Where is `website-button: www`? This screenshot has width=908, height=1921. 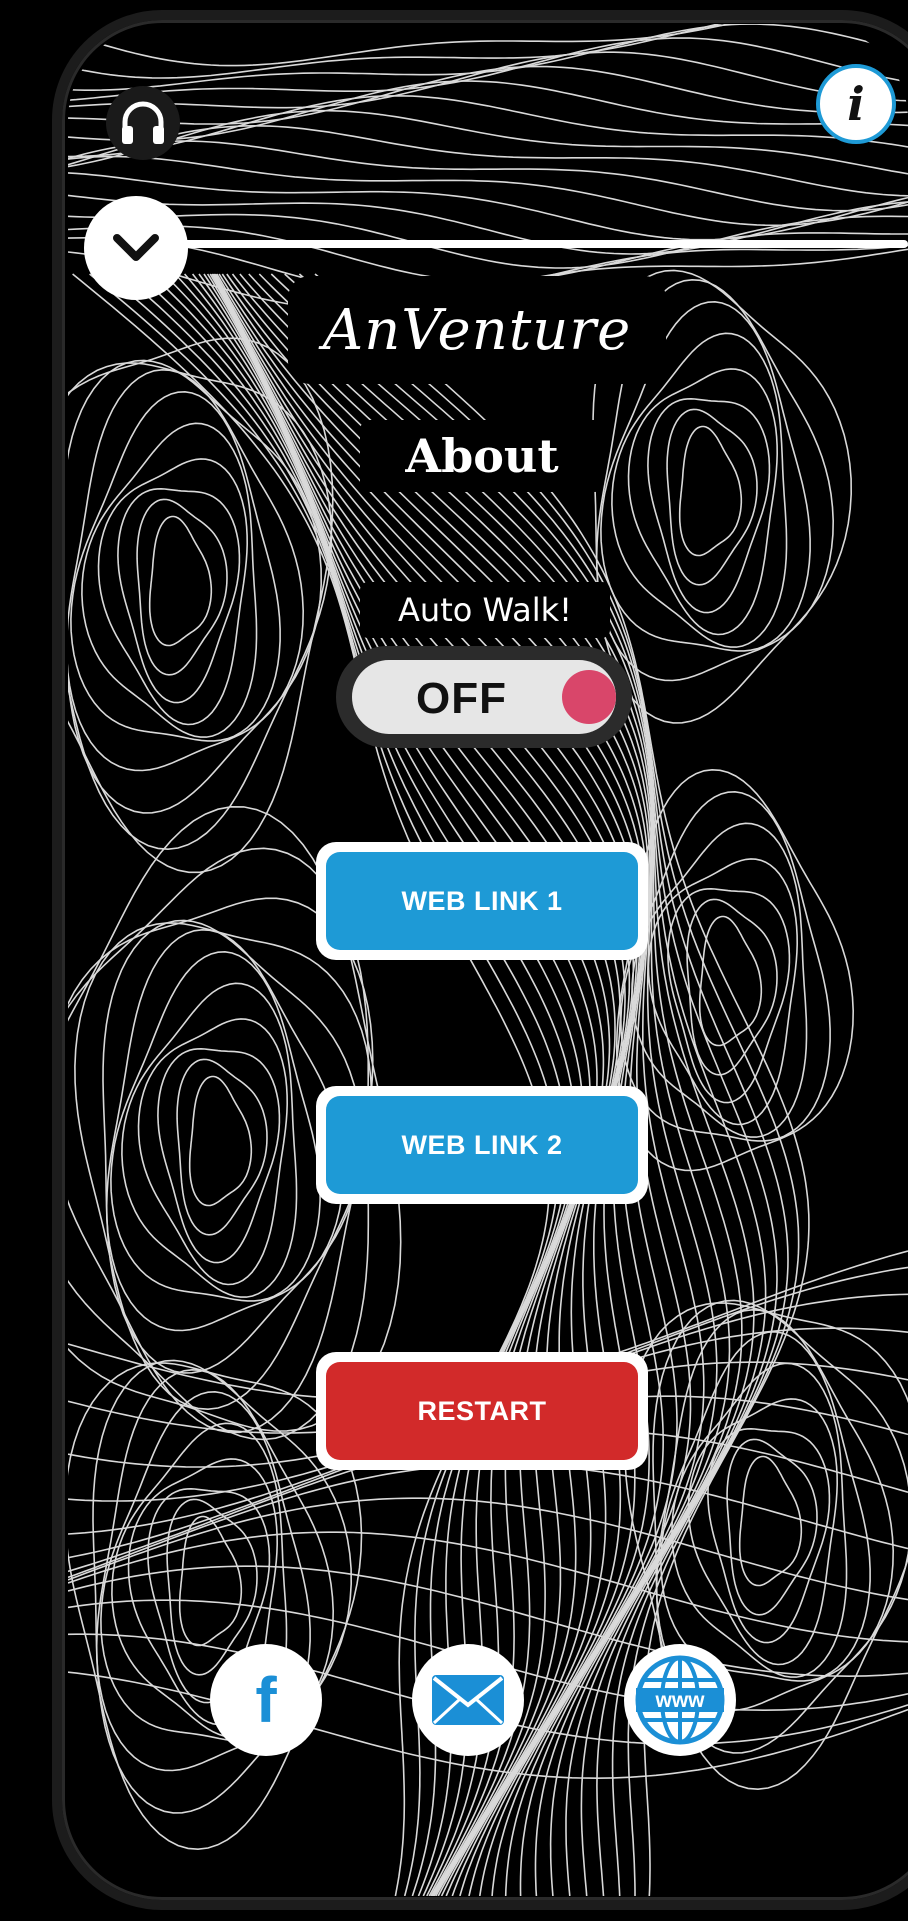 website-button: www is located at coordinates (680, 1700).